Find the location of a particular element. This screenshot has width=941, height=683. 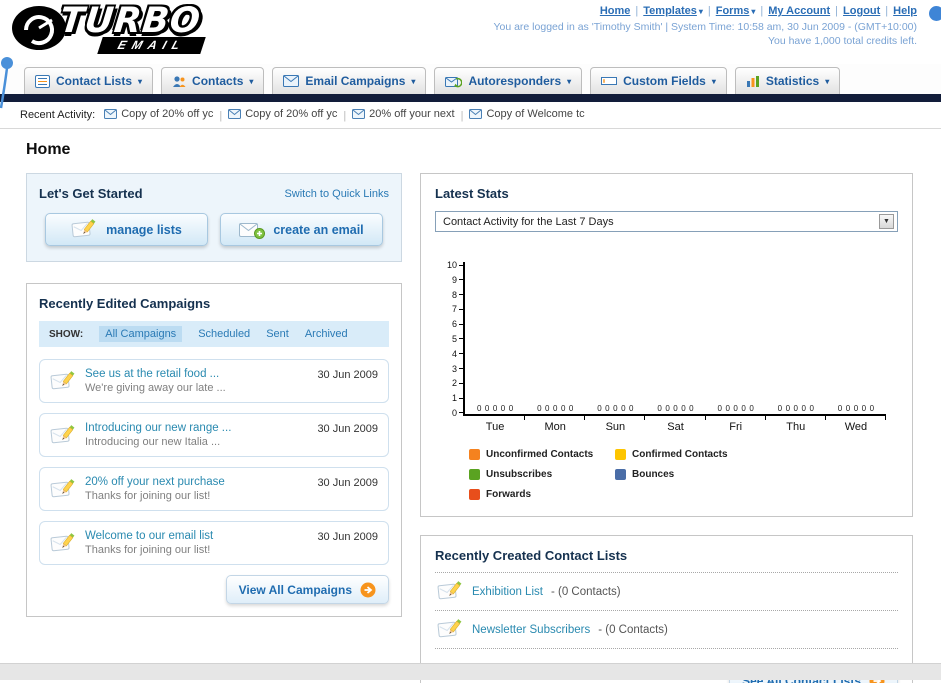

recent-activity-label: Recent Activity: is located at coordinates (58, 115).